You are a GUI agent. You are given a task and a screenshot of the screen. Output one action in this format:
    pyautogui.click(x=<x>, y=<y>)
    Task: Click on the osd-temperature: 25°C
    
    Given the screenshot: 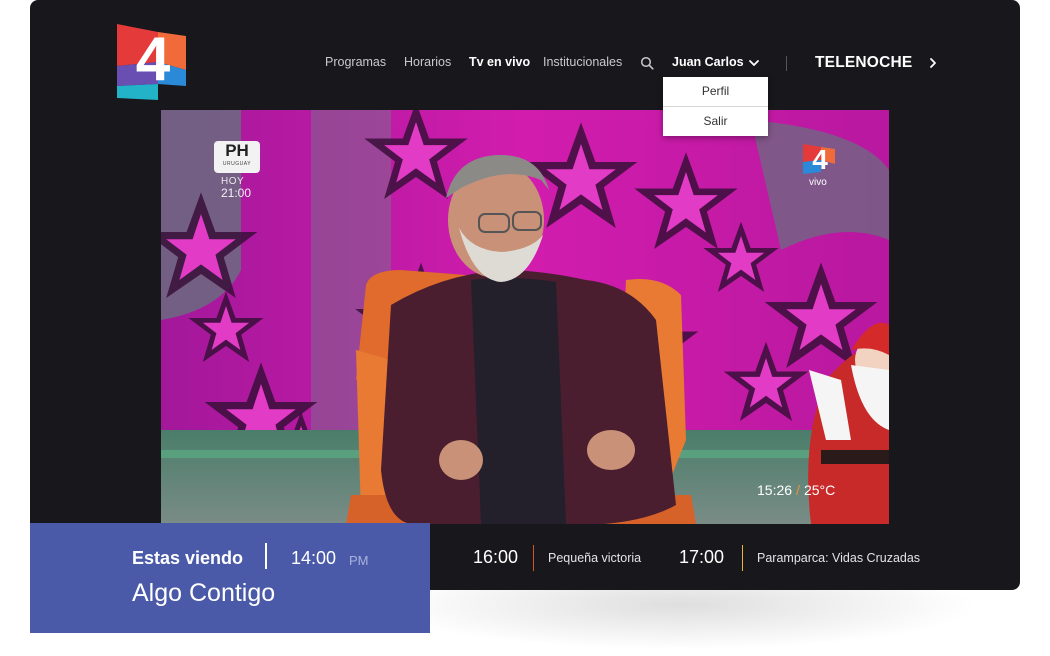 What is the action you would take?
    pyautogui.click(x=819, y=490)
    